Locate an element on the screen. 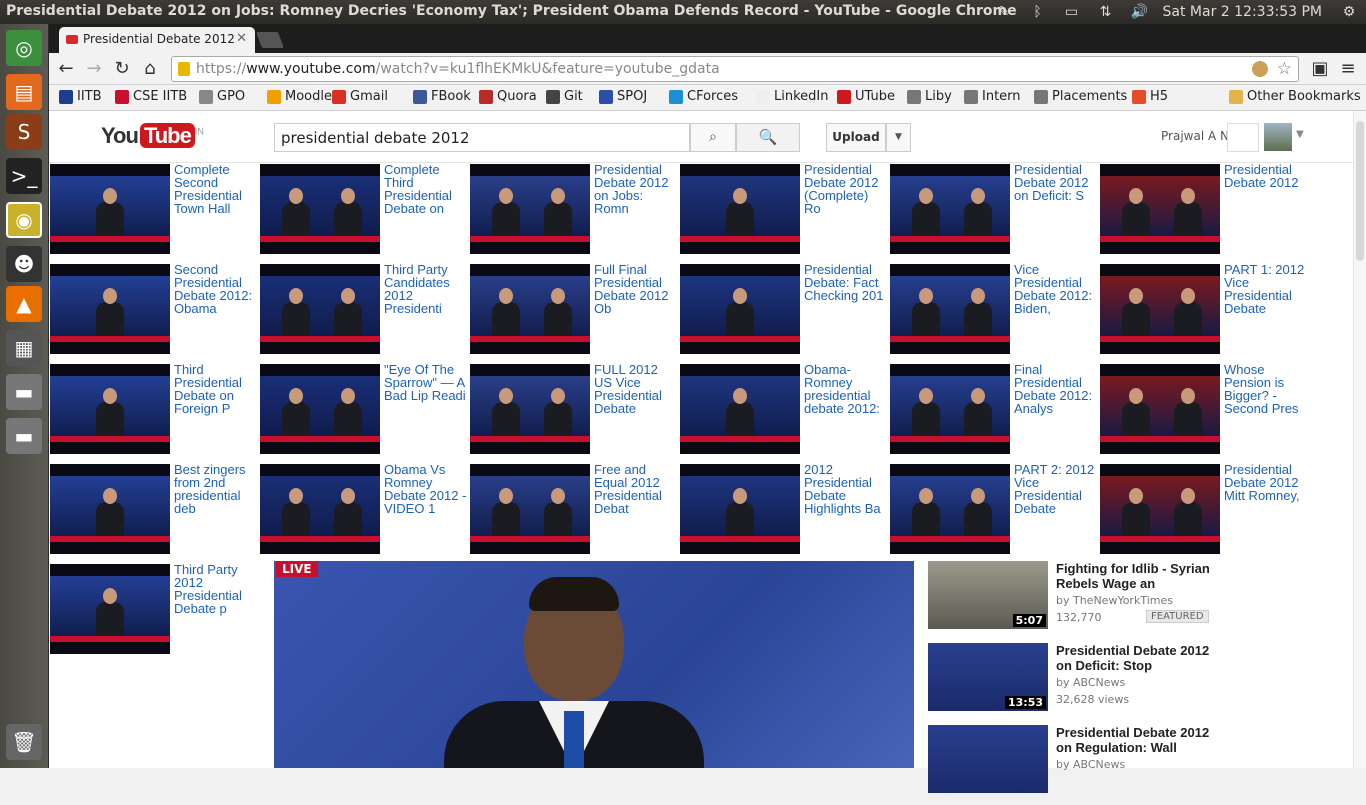  video-result: Presidential Debate: Fact Checking 201 is located at coordinates (784, 309).